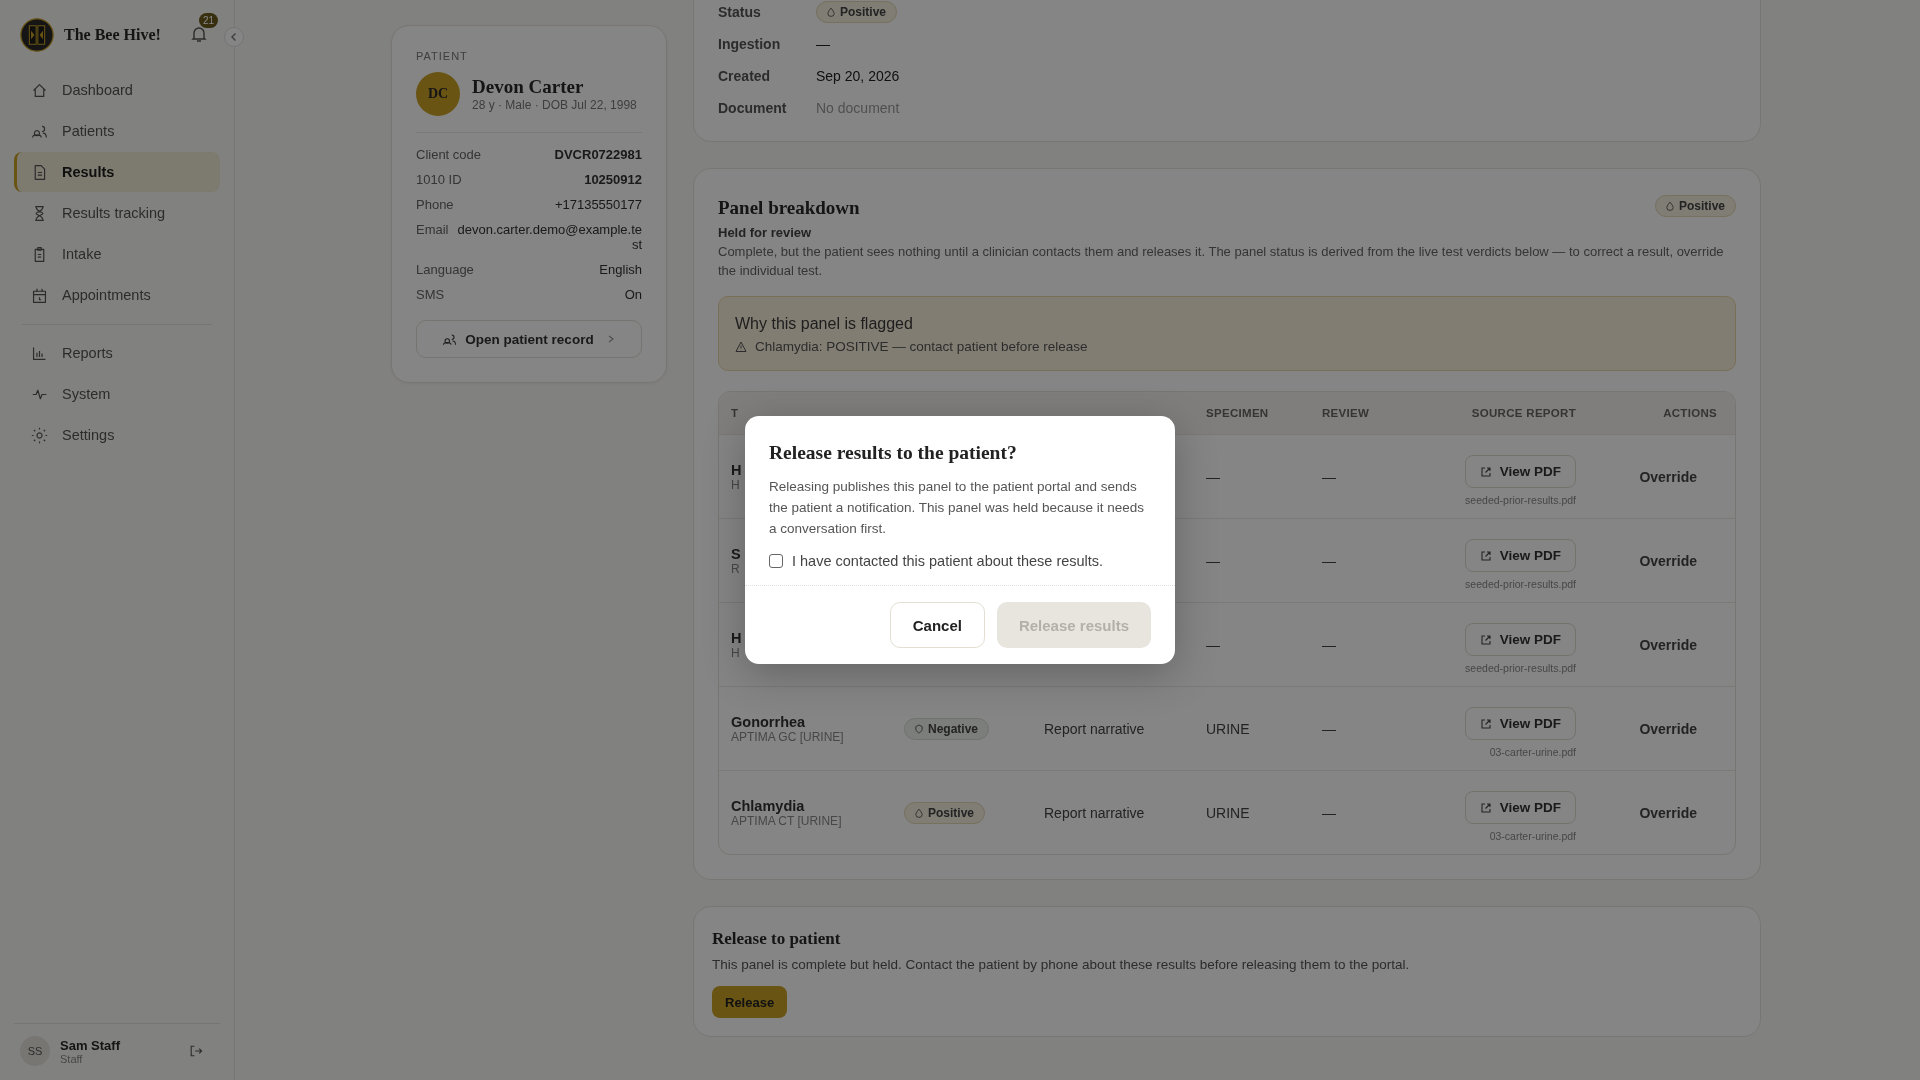 The width and height of the screenshot is (1920, 1080). Describe the element at coordinates (598, 204) in the screenshot. I see `field-value: +17135550177` at that location.